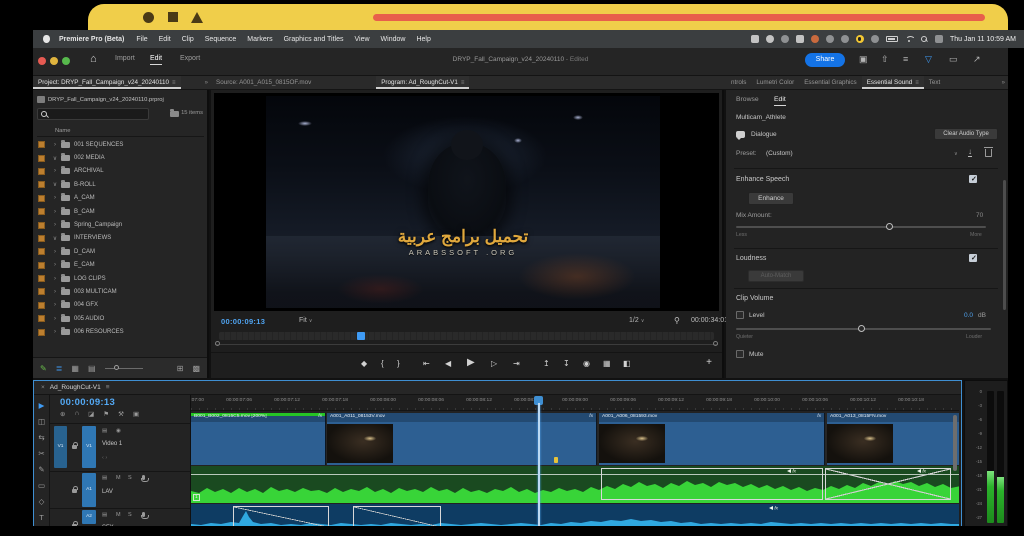 This screenshot has width=1024, height=536. Describe the element at coordinates (715, 343) in the screenshot. I see `scrubber-end-handle` at that location.